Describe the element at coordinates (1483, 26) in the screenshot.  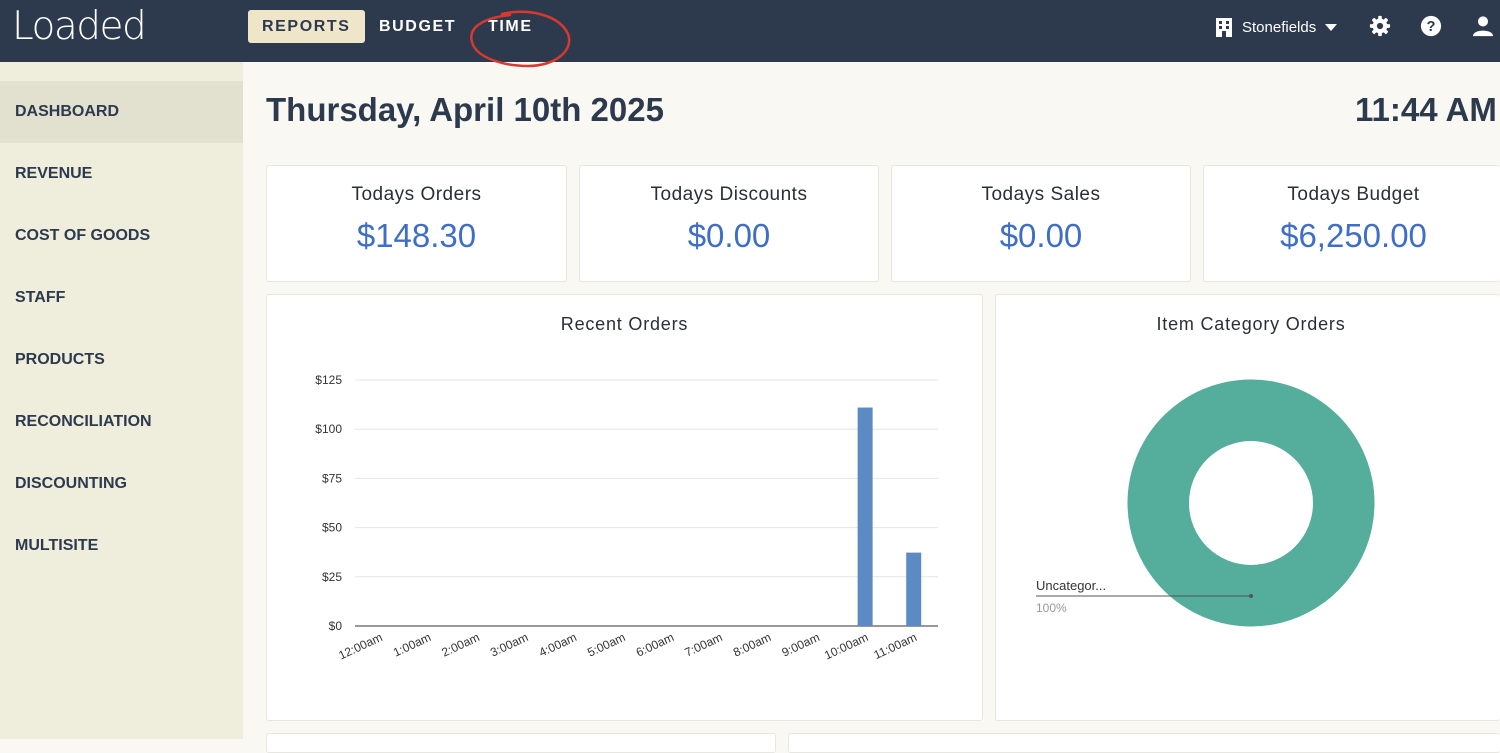
I see `user-icon` at that location.